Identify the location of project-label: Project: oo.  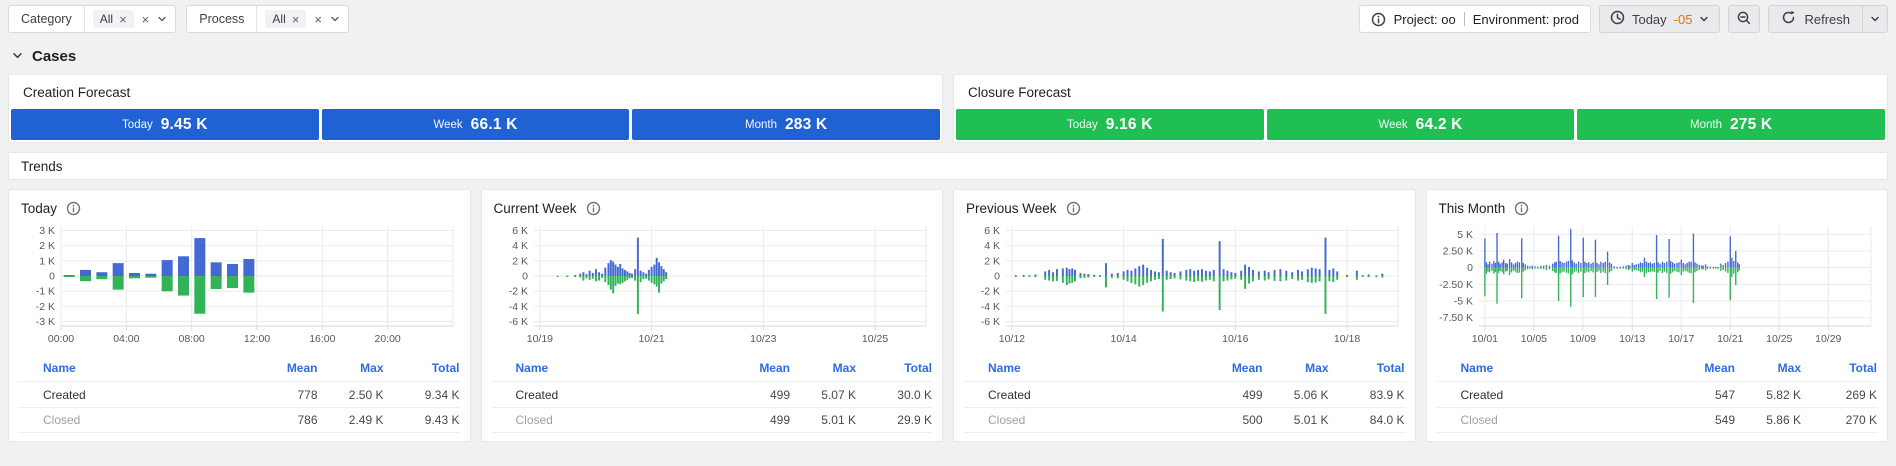
(1424, 19).